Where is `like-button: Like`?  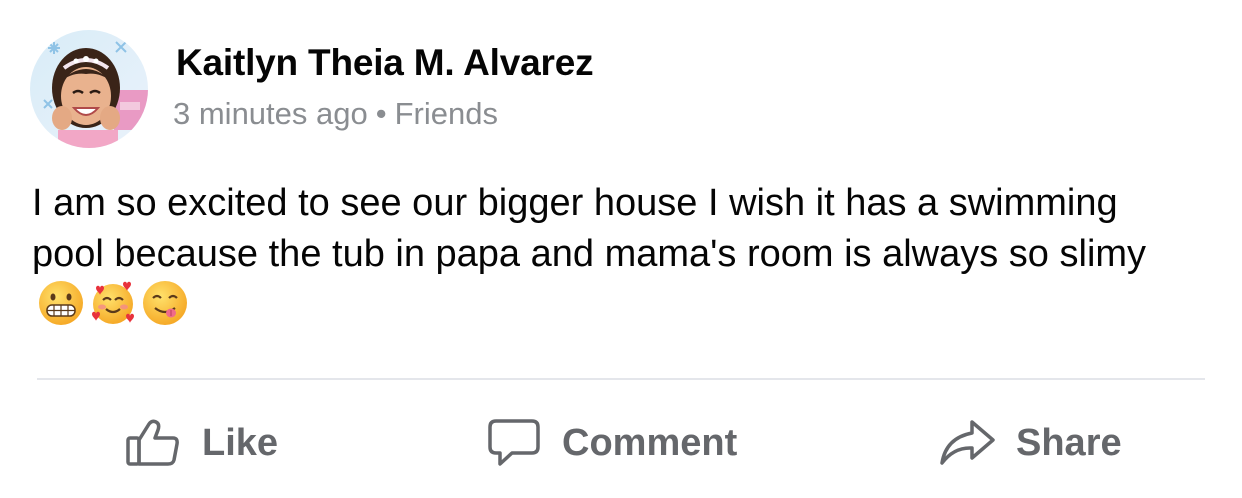
like-button: Like is located at coordinates (201, 443).